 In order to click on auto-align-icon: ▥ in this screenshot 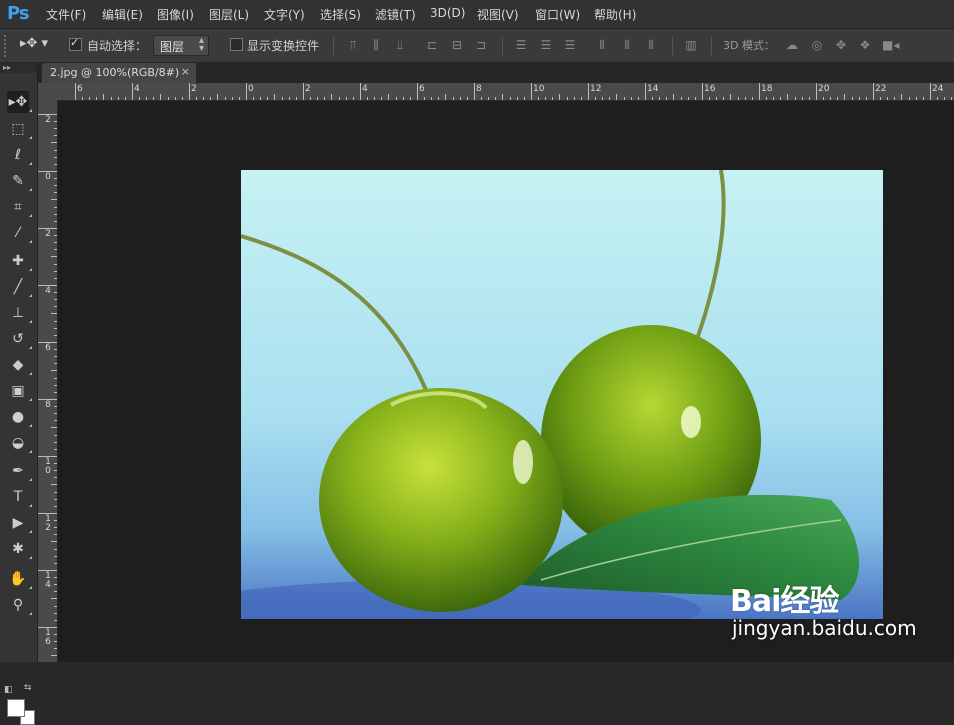, I will do `click(691, 45)`.